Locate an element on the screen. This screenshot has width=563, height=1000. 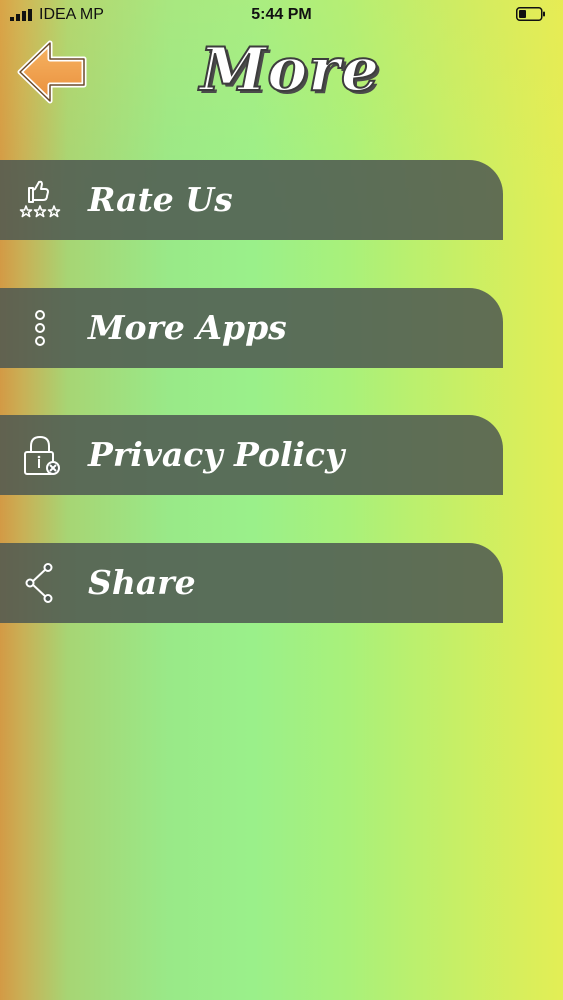
menu-item-rate-us: Rate Us is located at coordinates (251, 200).